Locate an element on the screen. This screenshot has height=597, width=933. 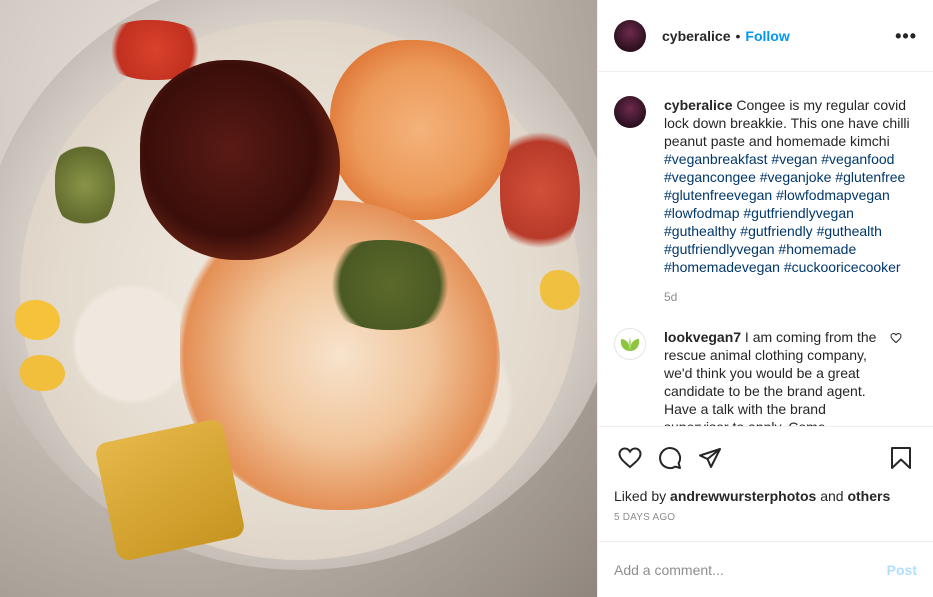
caption-age: 5d is located at coordinates (671, 297).